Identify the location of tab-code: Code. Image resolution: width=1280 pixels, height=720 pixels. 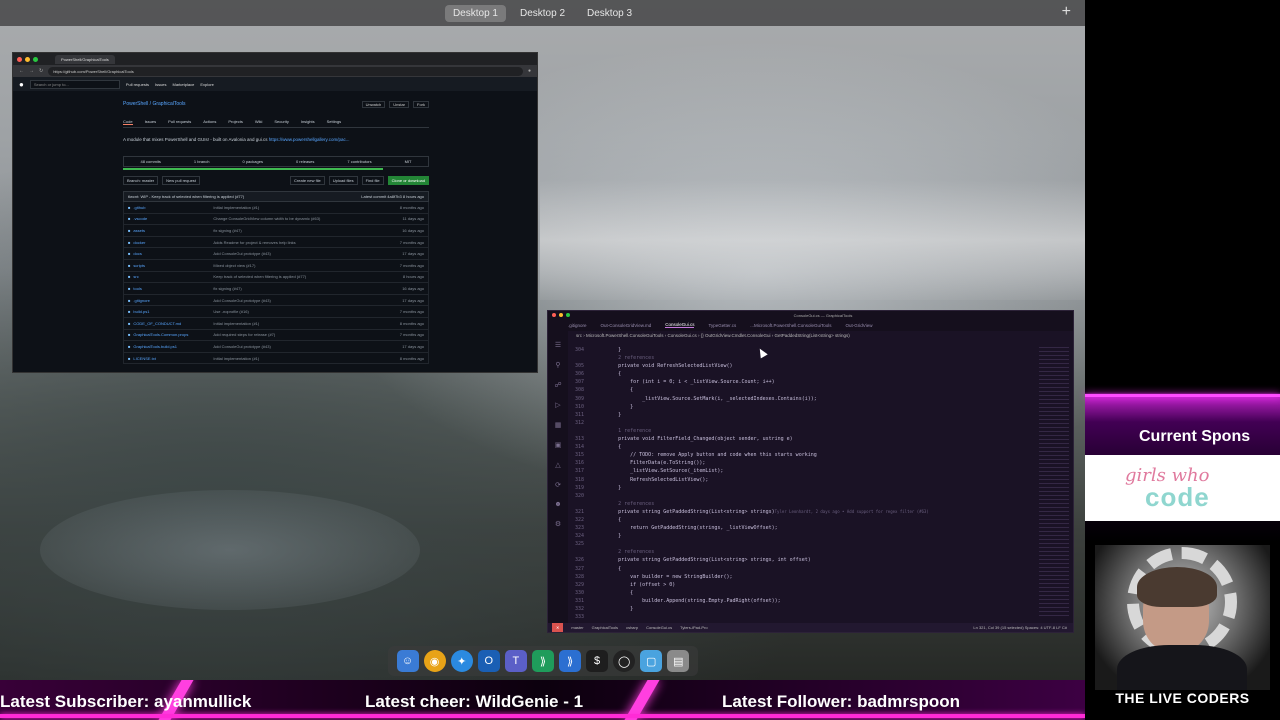
(128, 122).